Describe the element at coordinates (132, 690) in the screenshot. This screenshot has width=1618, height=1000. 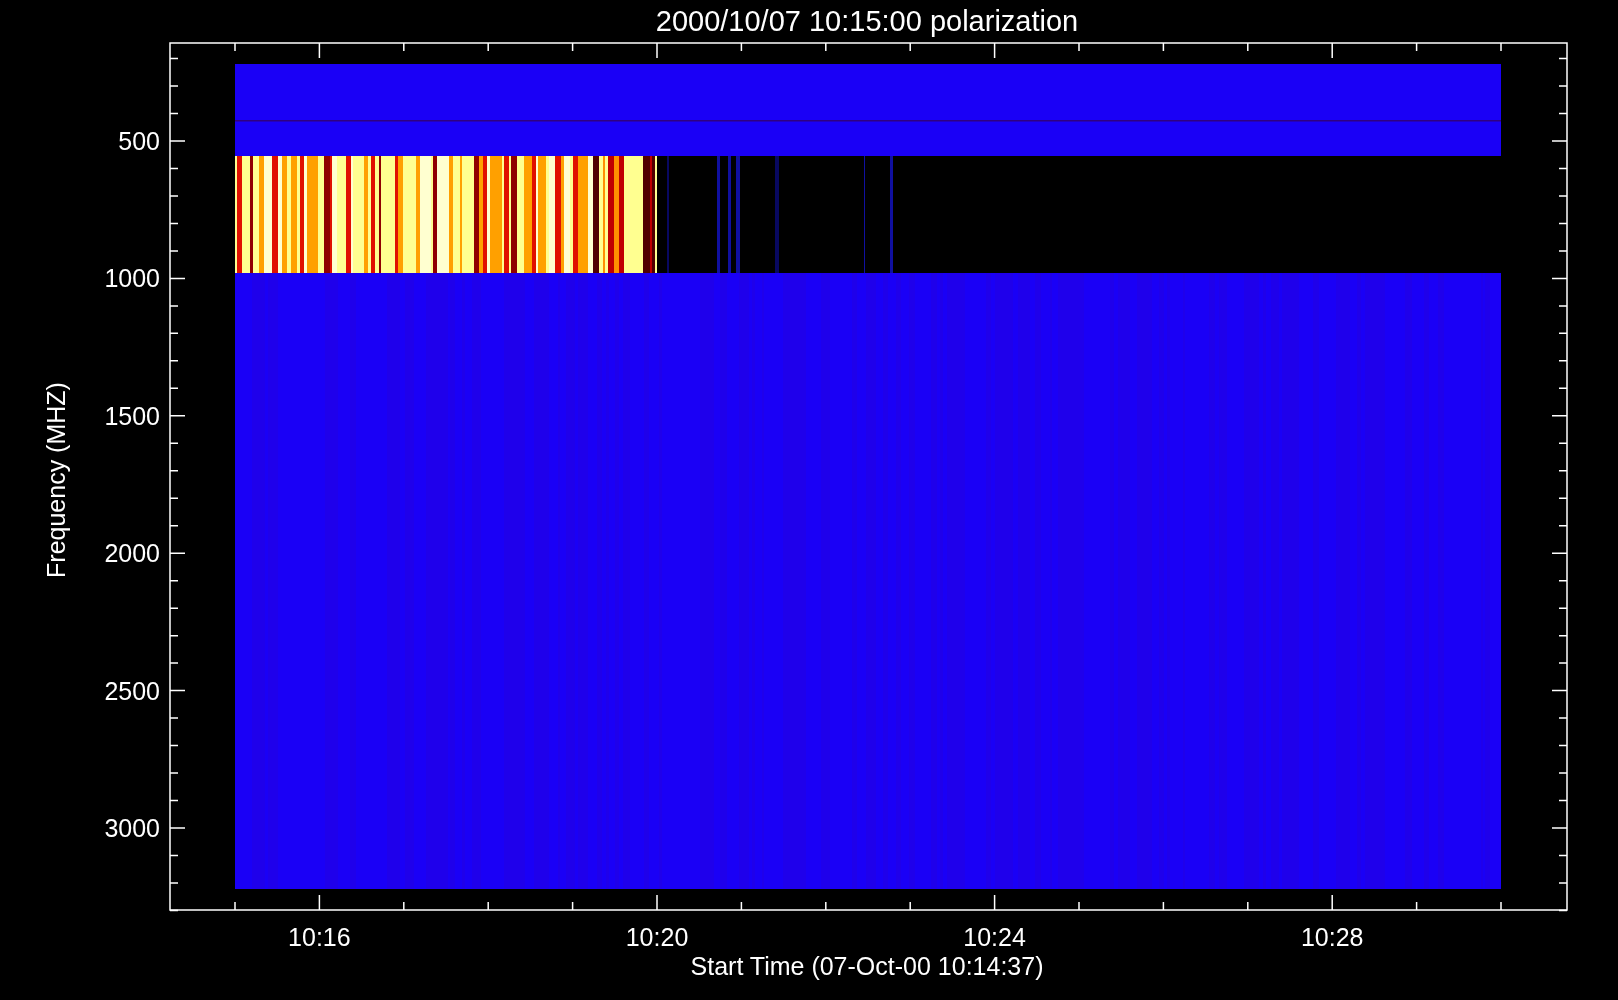
I see `y-tick-label: 2500` at that location.